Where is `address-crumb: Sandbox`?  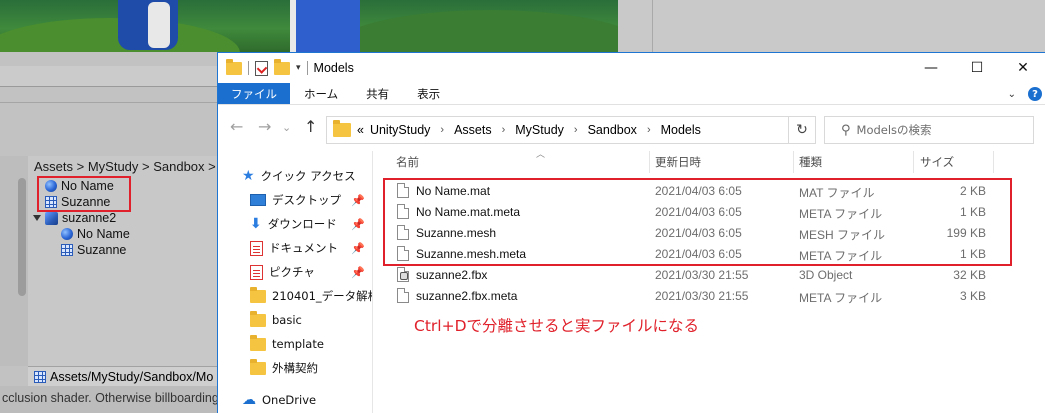 address-crumb: Sandbox is located at coordinates (612, 130).